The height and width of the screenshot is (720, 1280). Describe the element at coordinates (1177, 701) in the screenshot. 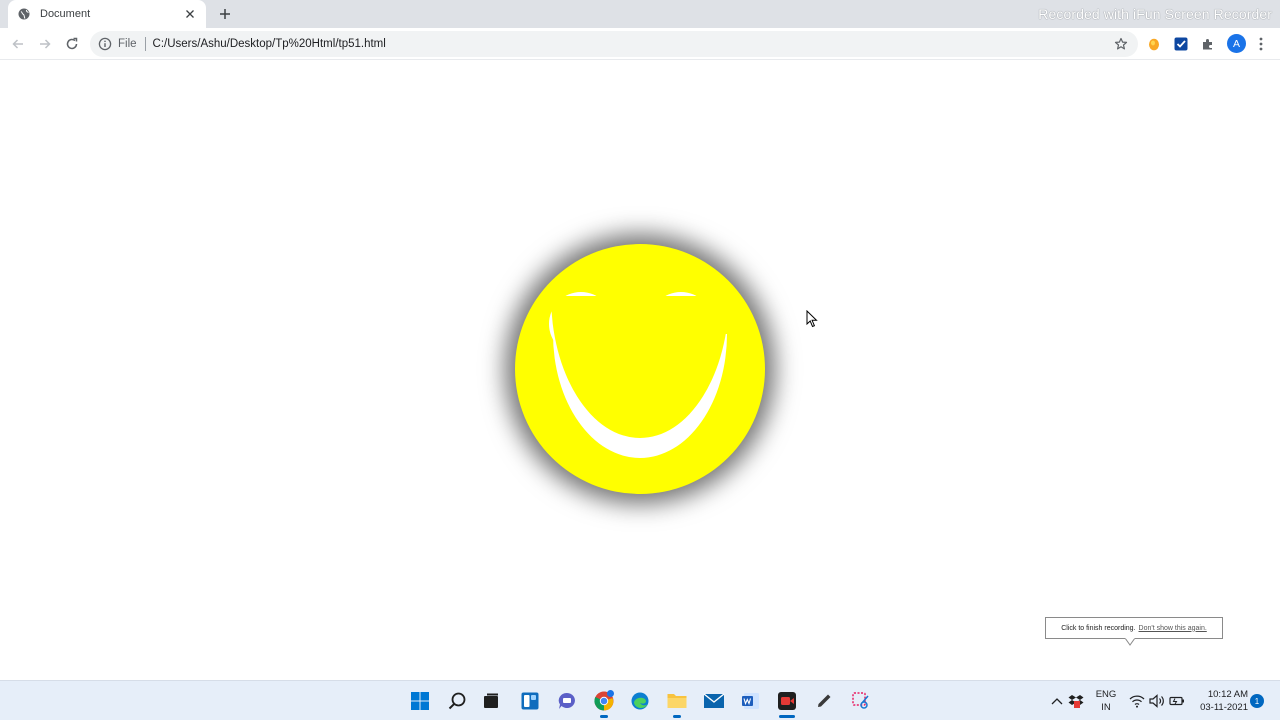

I see `battery-icon` at that location.